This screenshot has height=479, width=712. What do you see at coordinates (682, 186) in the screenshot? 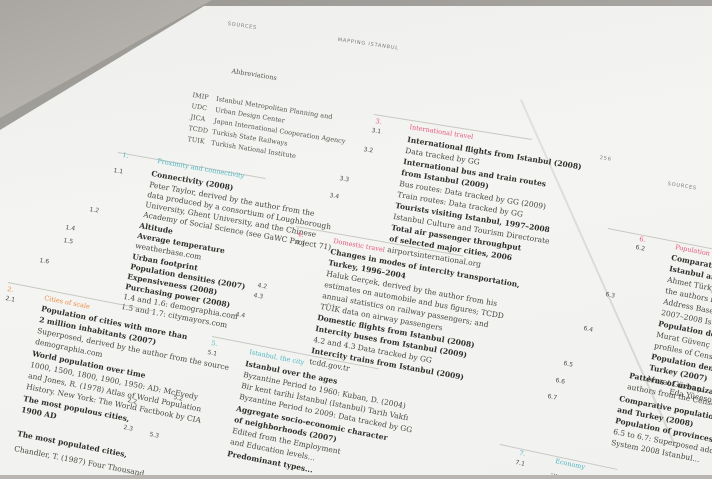
I see `right-running-head: SOURCES` at bounding box center [682, 186].